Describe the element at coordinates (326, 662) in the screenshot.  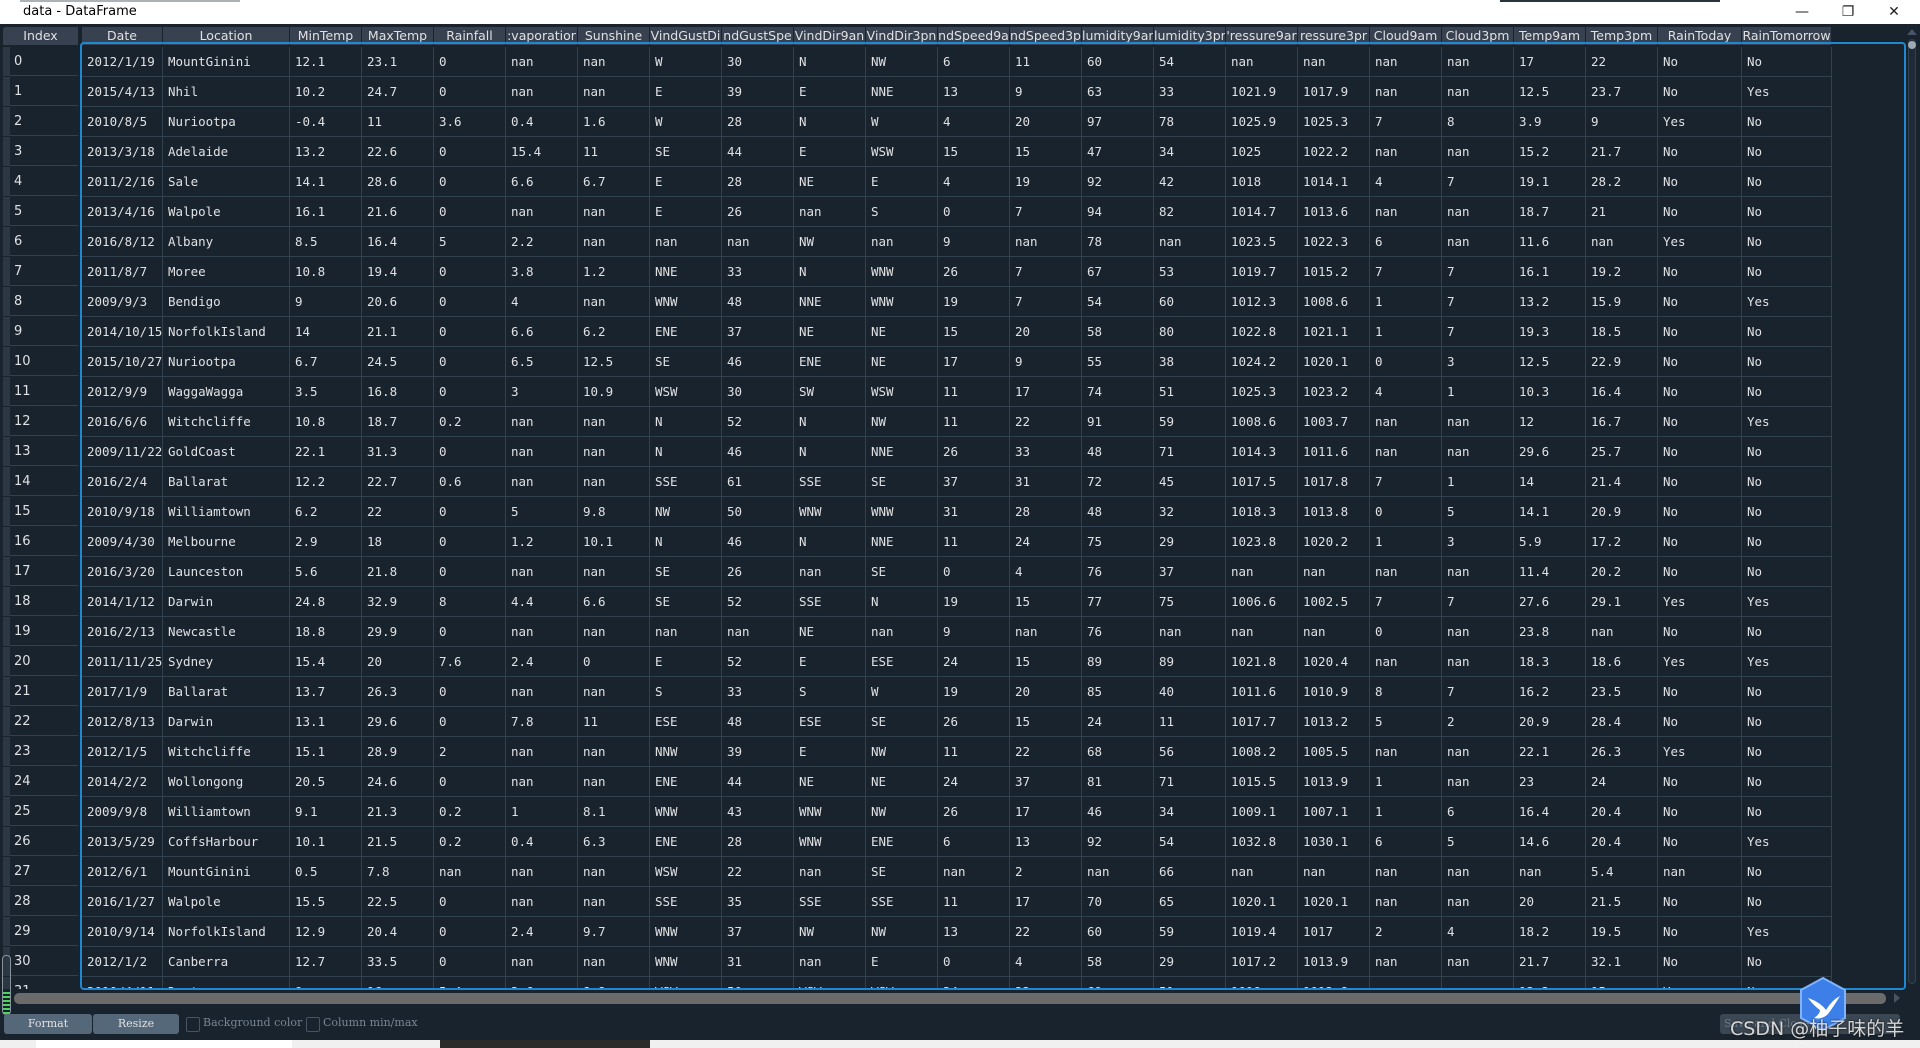
I see `table-cell: 15.4` at that location.